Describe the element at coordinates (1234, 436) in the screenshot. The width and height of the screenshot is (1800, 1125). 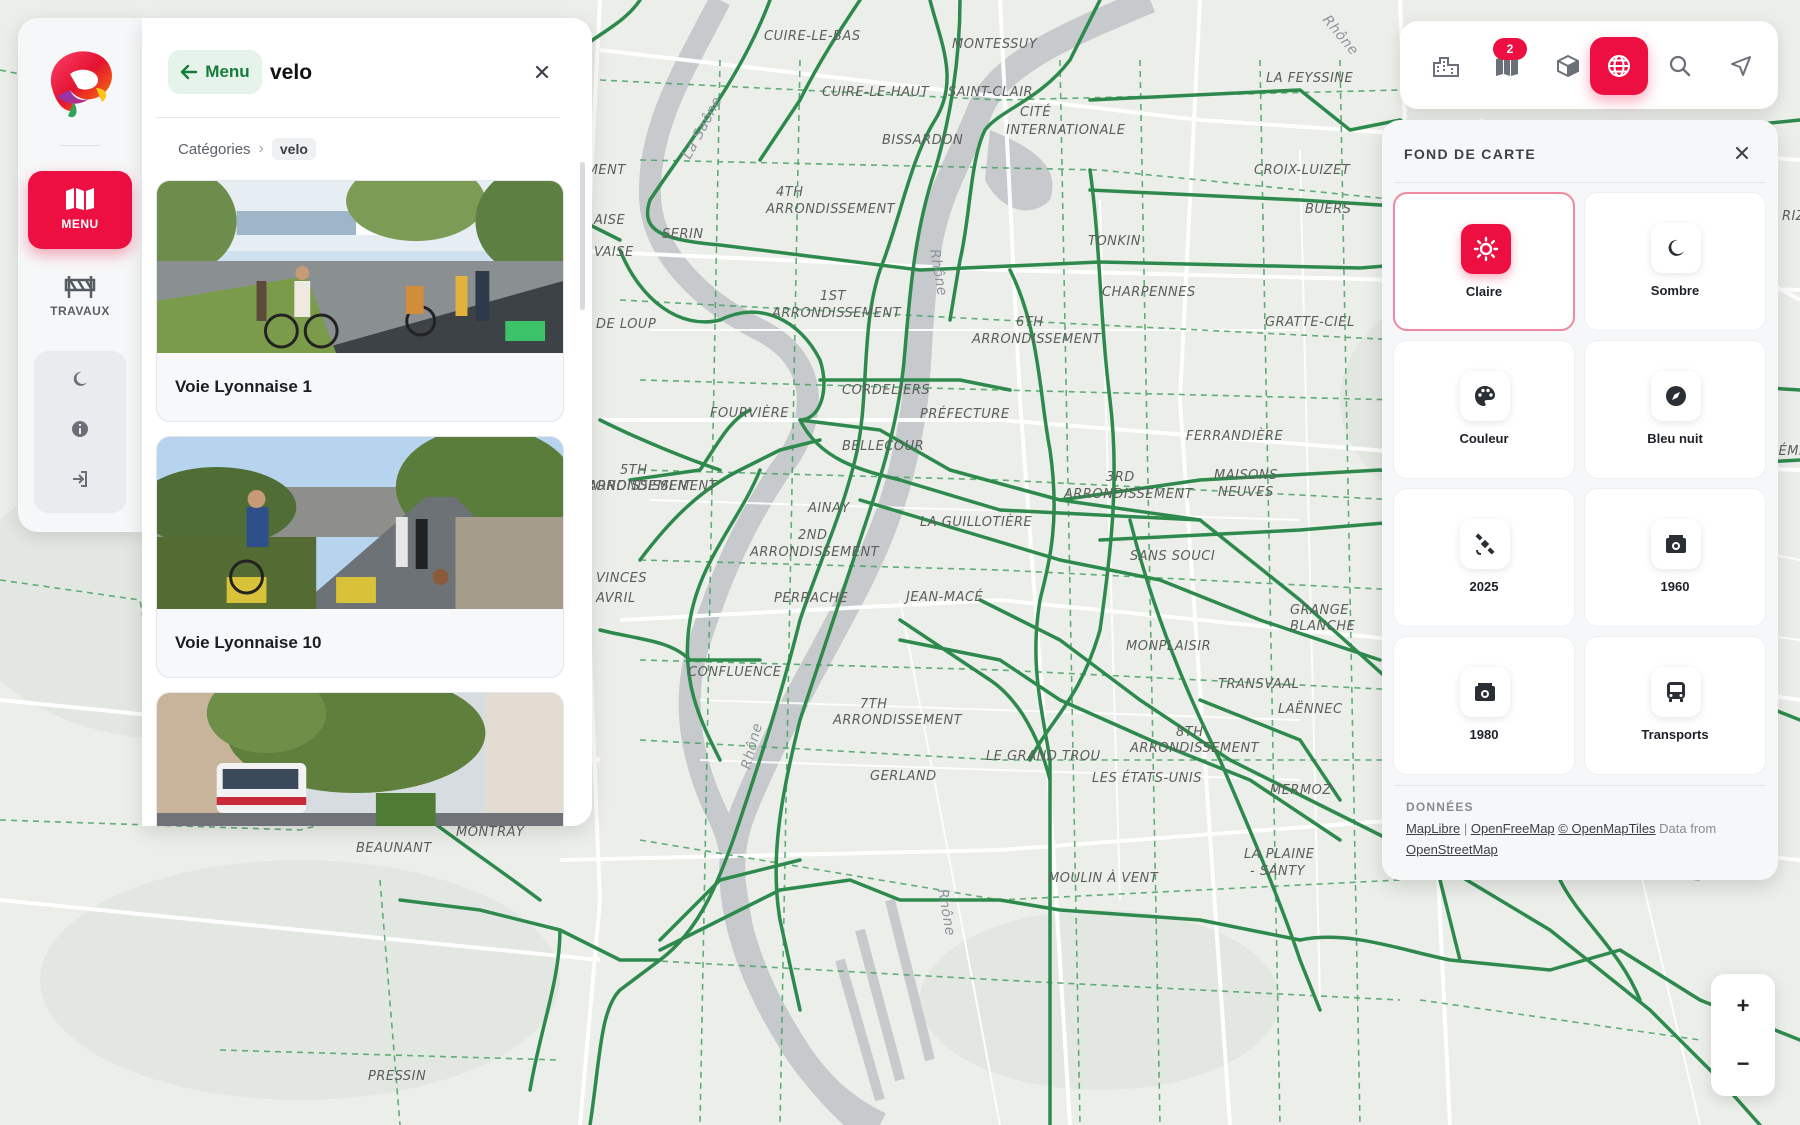
I see `map-place-label: FERRANDIÈRE` at that location.